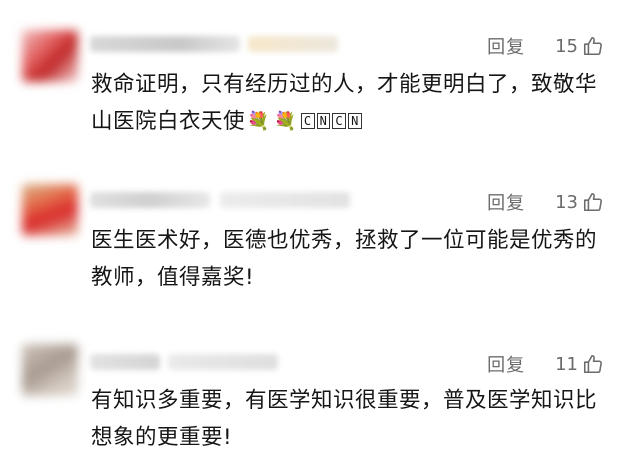 Image resolution: width=630 pixels, height=473 pixels. I want to click on like-count: 13, so click(566, 202).